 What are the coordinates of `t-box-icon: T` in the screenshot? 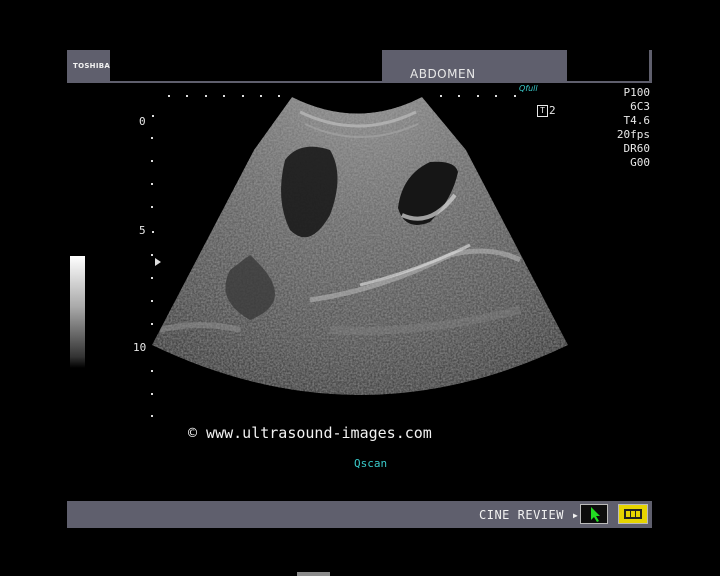 It's located at (542, 111).